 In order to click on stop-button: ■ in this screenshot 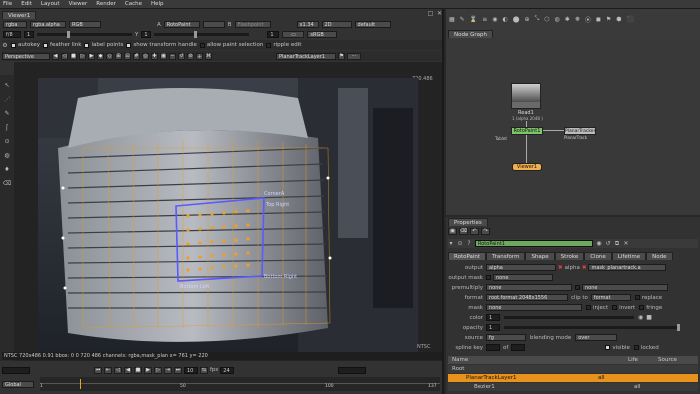, I will do `click(138, 370)`.